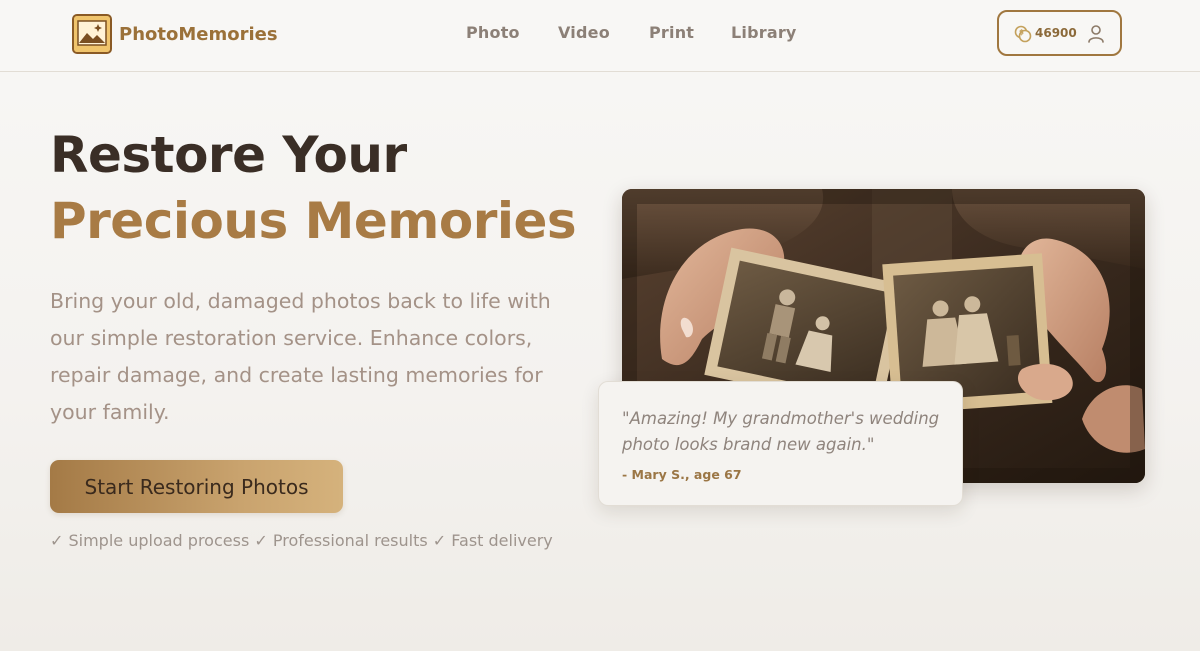 The width and height of the screenshot is (1200, 651). I want to click on start-restoring-button: Start Restoring Photos, so click(196, 486).